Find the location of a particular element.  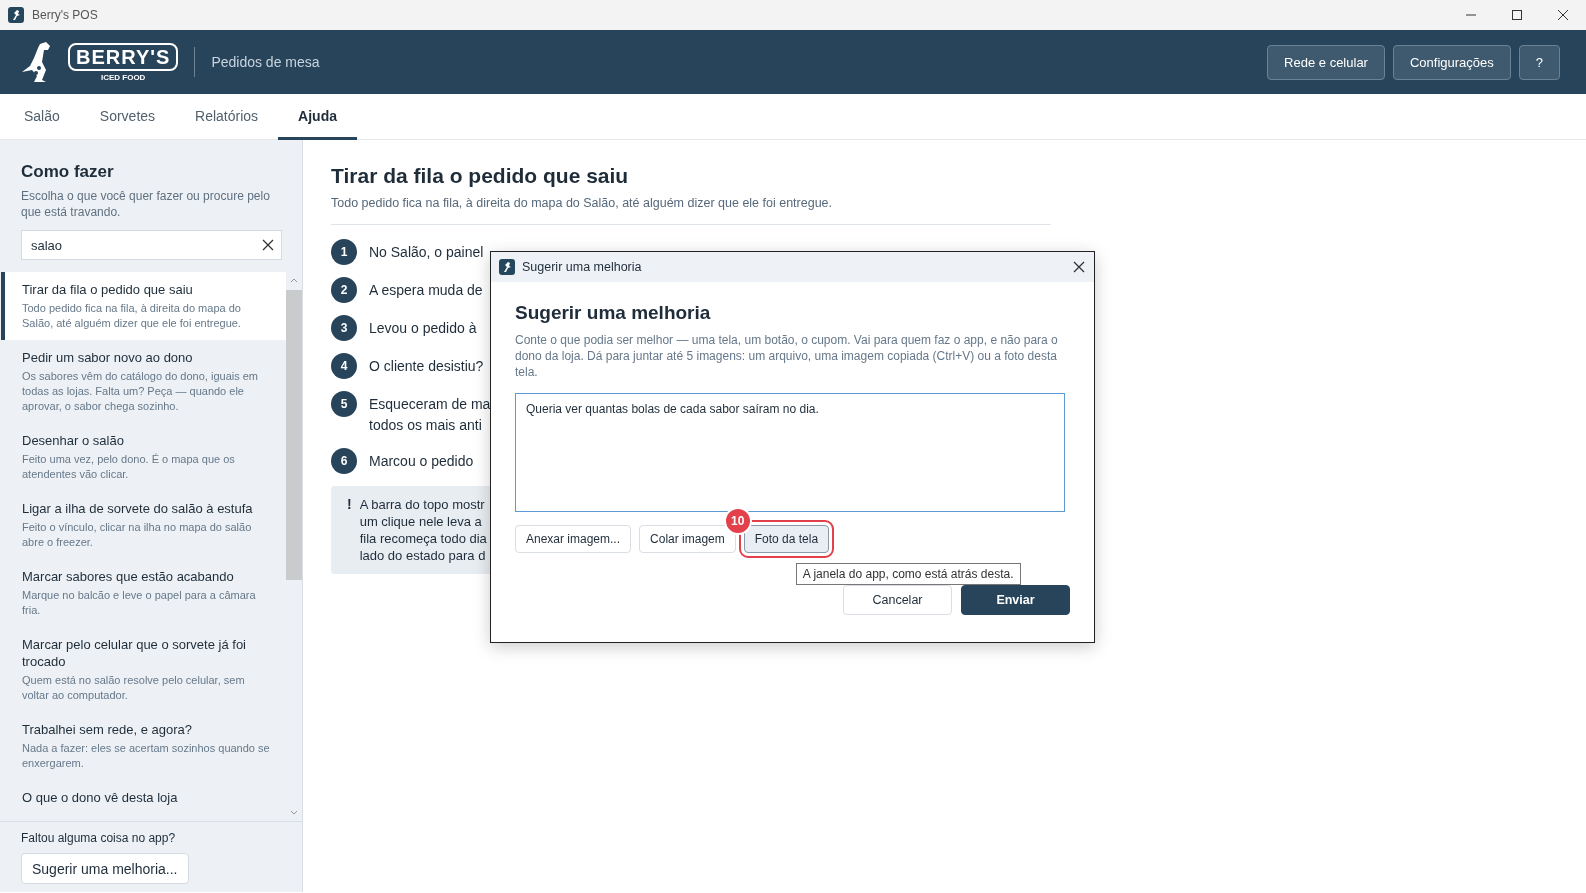

topic-title: Marcar pelo celular que o sorvete já foi trocado is located at coordinates (134, 653).